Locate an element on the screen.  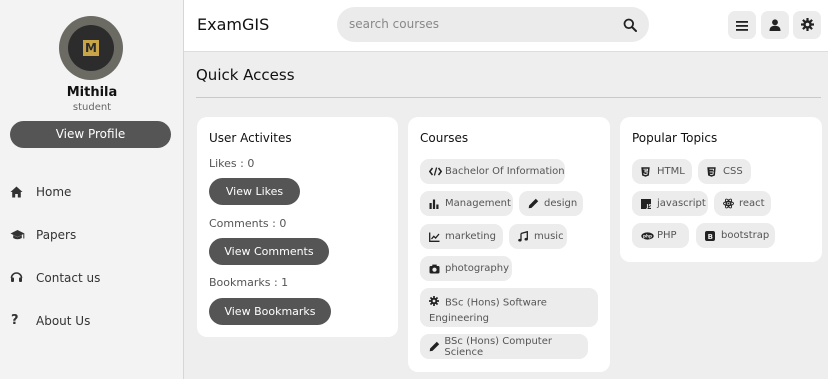
topic-chip: php PHP is located at coordinates (660, 235).